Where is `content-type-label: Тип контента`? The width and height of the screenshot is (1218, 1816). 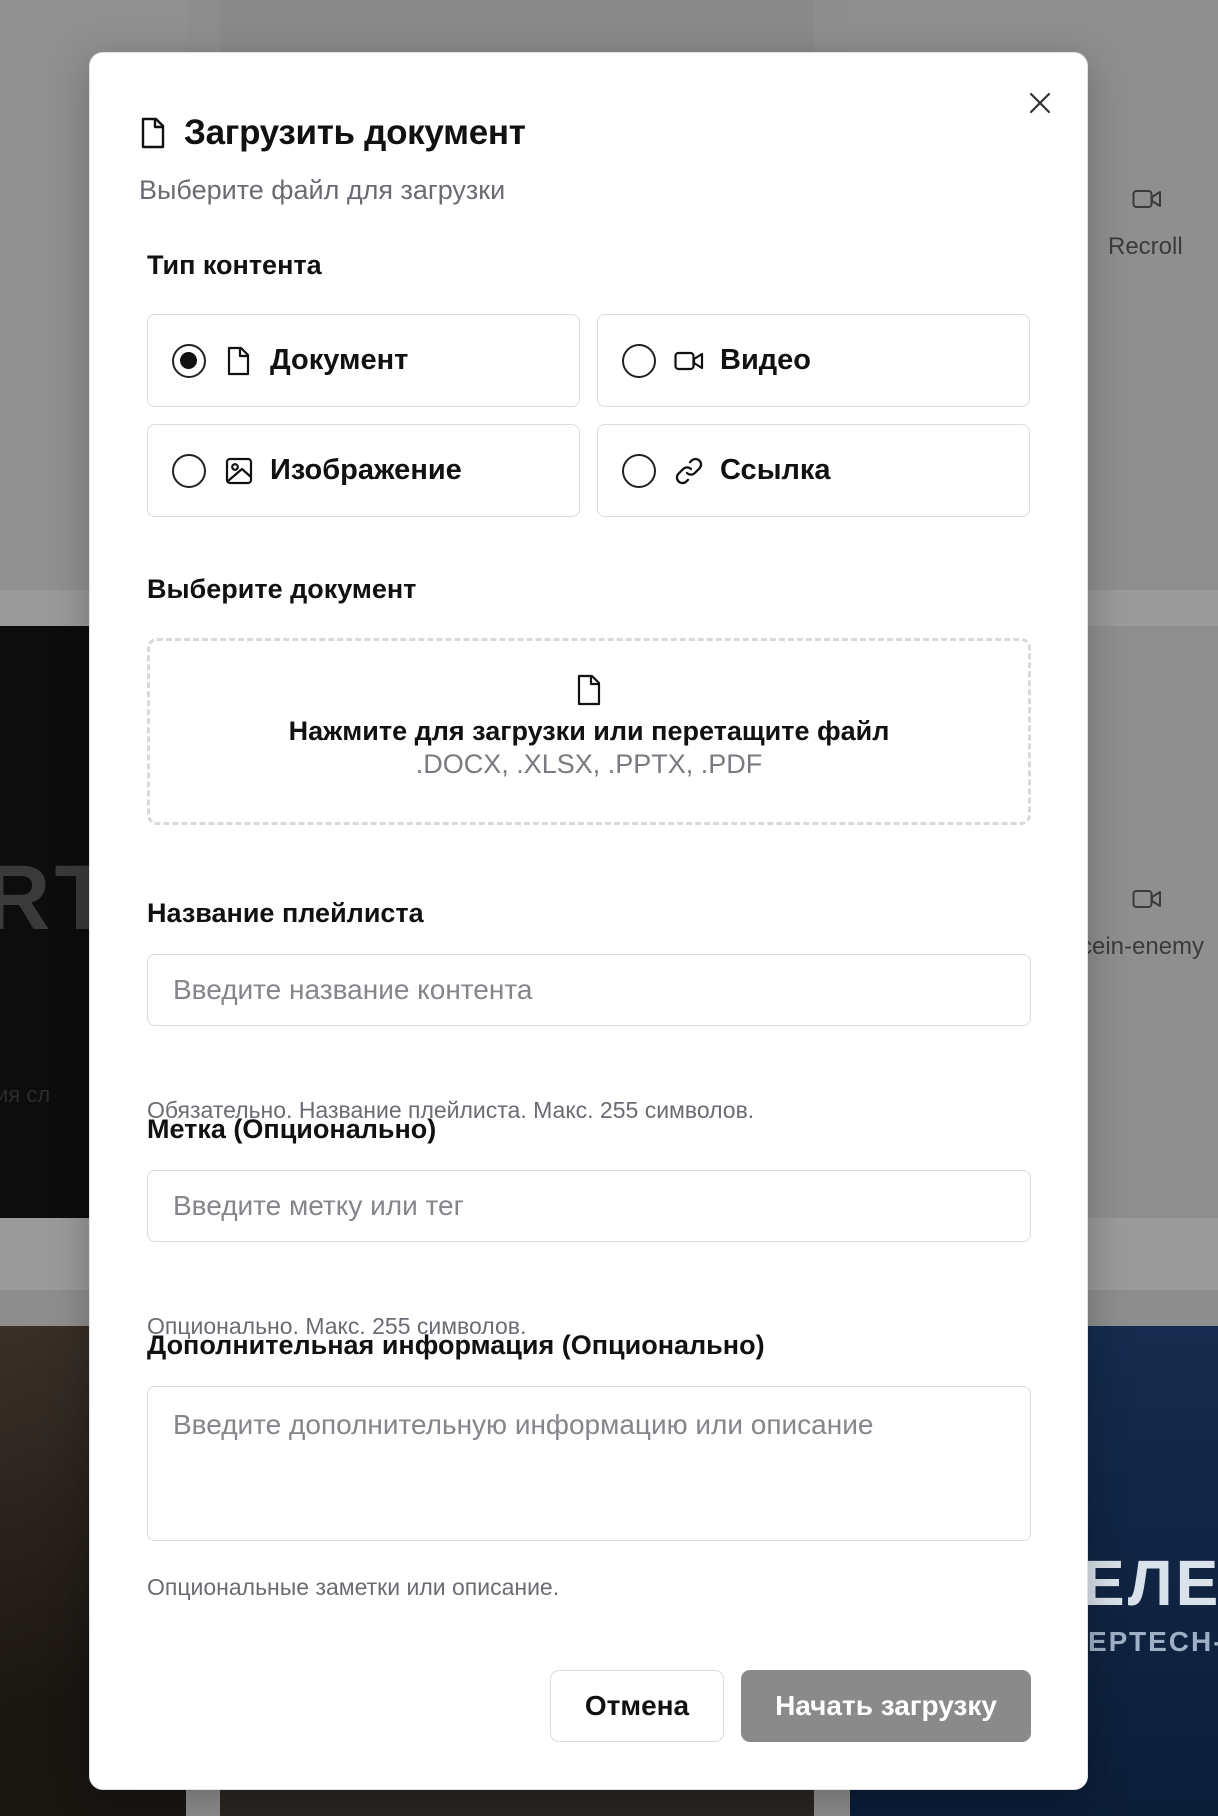
content-type-label: Тип контента is located at coordinates (234, 265).